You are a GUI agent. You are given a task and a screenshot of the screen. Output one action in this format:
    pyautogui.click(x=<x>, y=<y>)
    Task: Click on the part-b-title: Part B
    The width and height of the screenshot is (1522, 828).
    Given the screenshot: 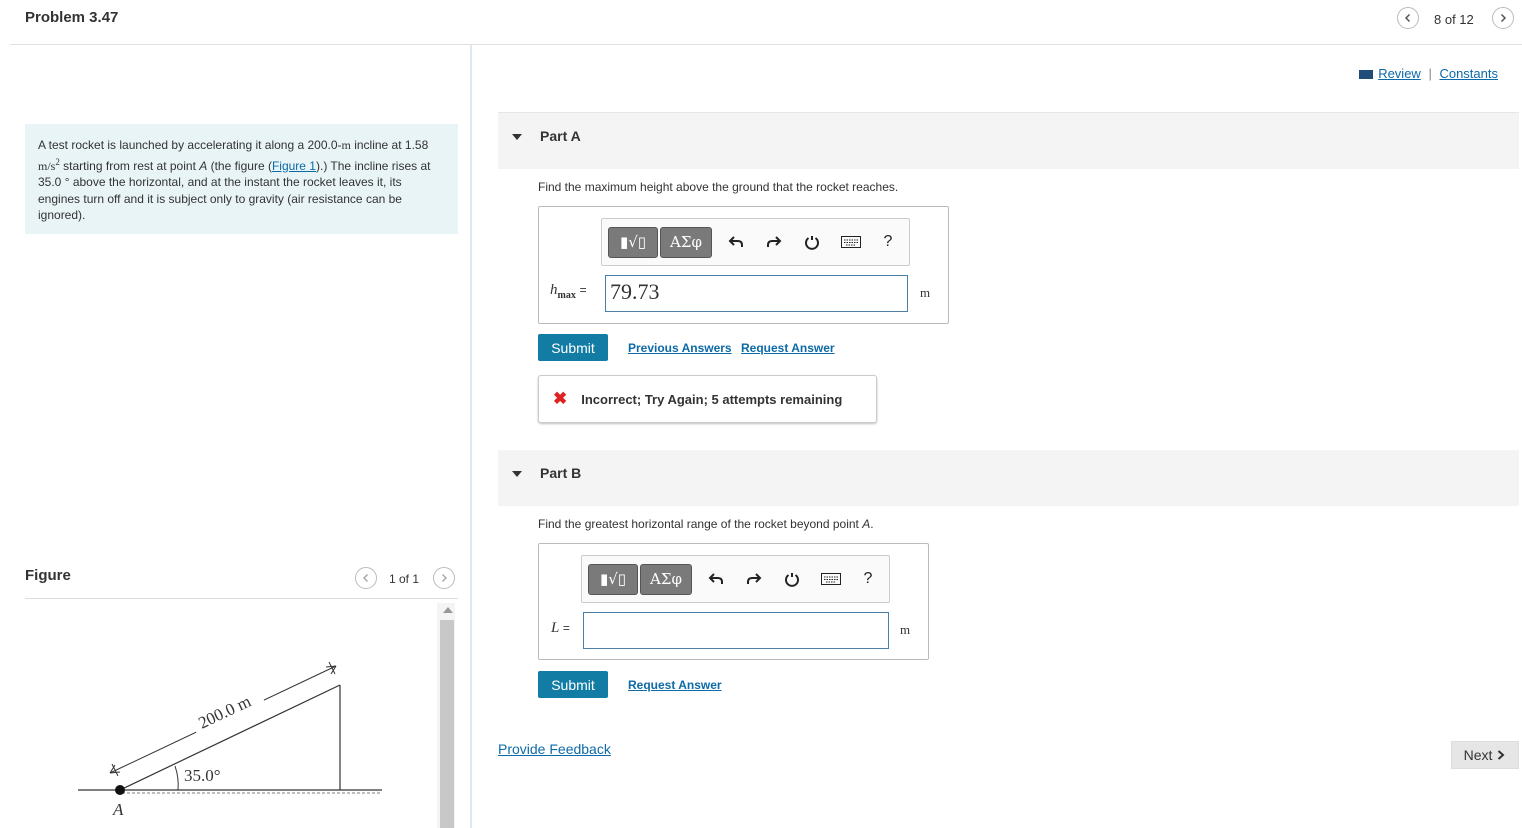 What is the action you would take?
    pyautogui.click(x=561, y=473)
    